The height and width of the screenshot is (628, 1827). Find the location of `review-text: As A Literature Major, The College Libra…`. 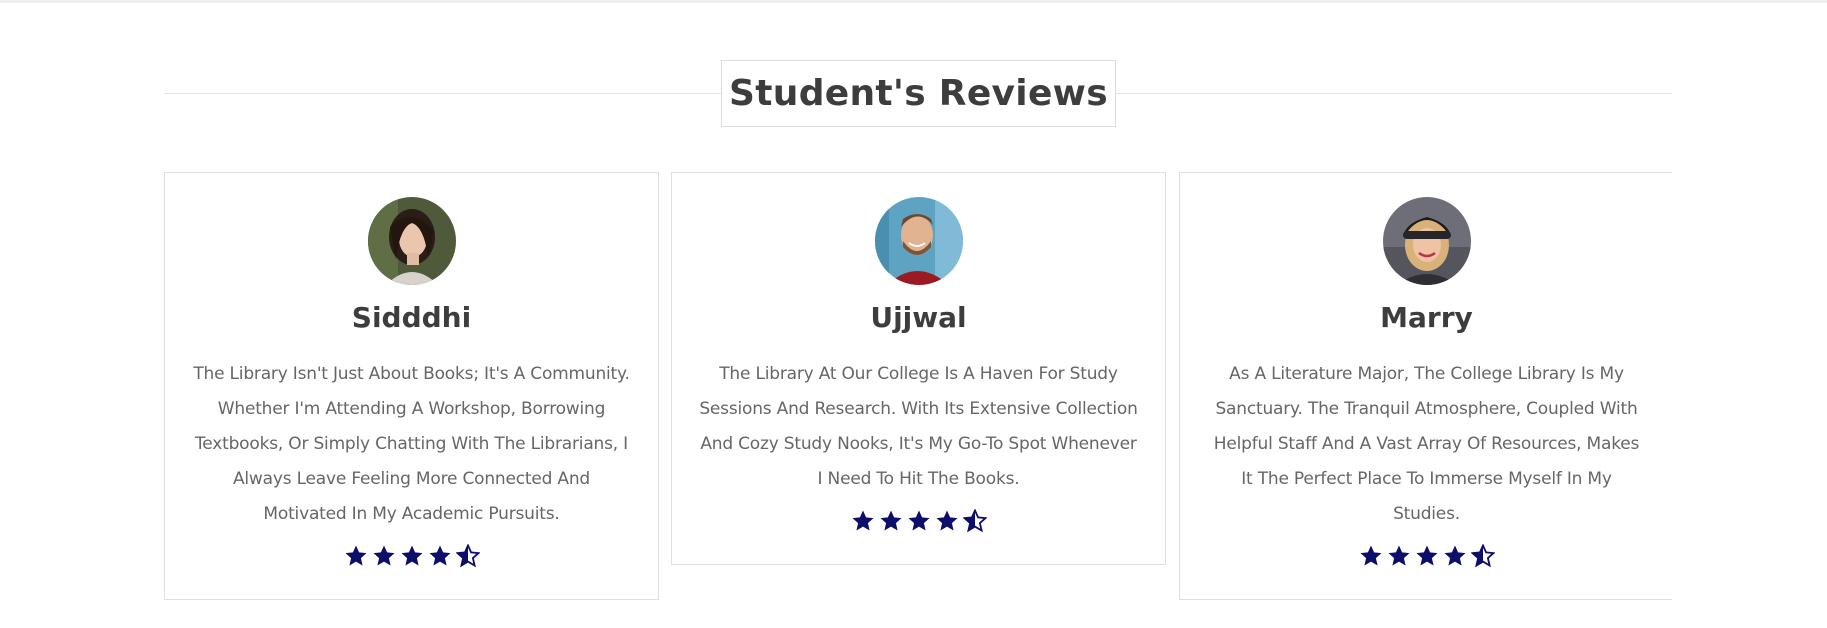

review-text: As A Literature Major, The College Libra… is located at coordinates (1426, 444).